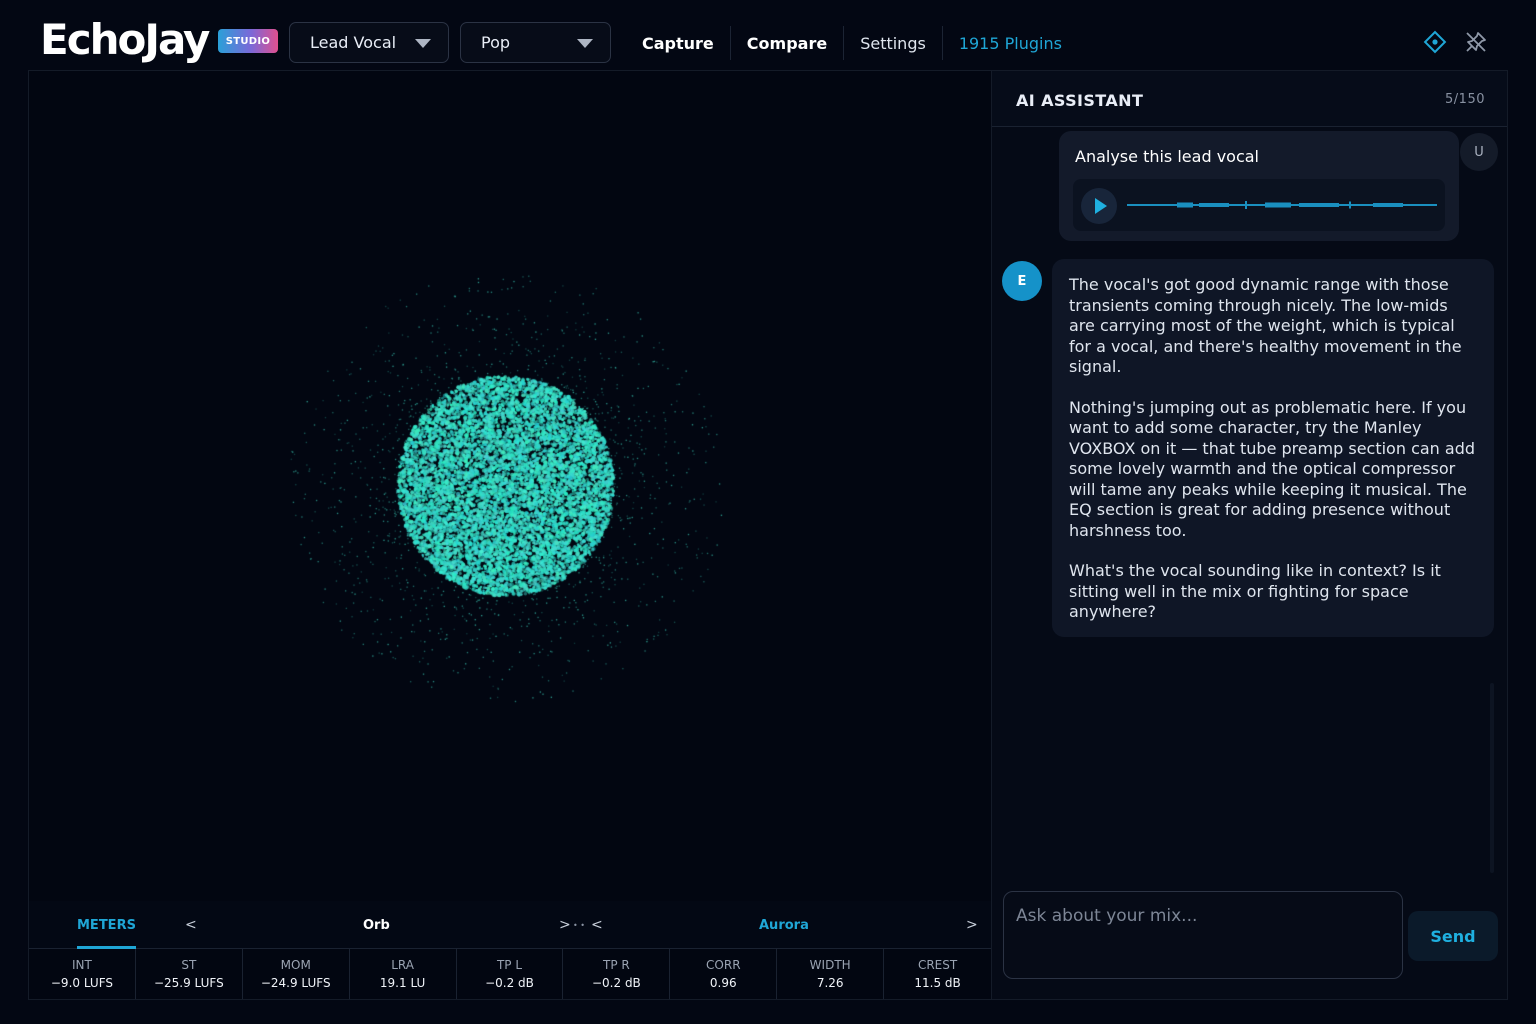  What do you see at coordinates (82, 983) in the screenshot?
I see `meter-value: −9.0 LUFS` at bounding box center [82, 983].